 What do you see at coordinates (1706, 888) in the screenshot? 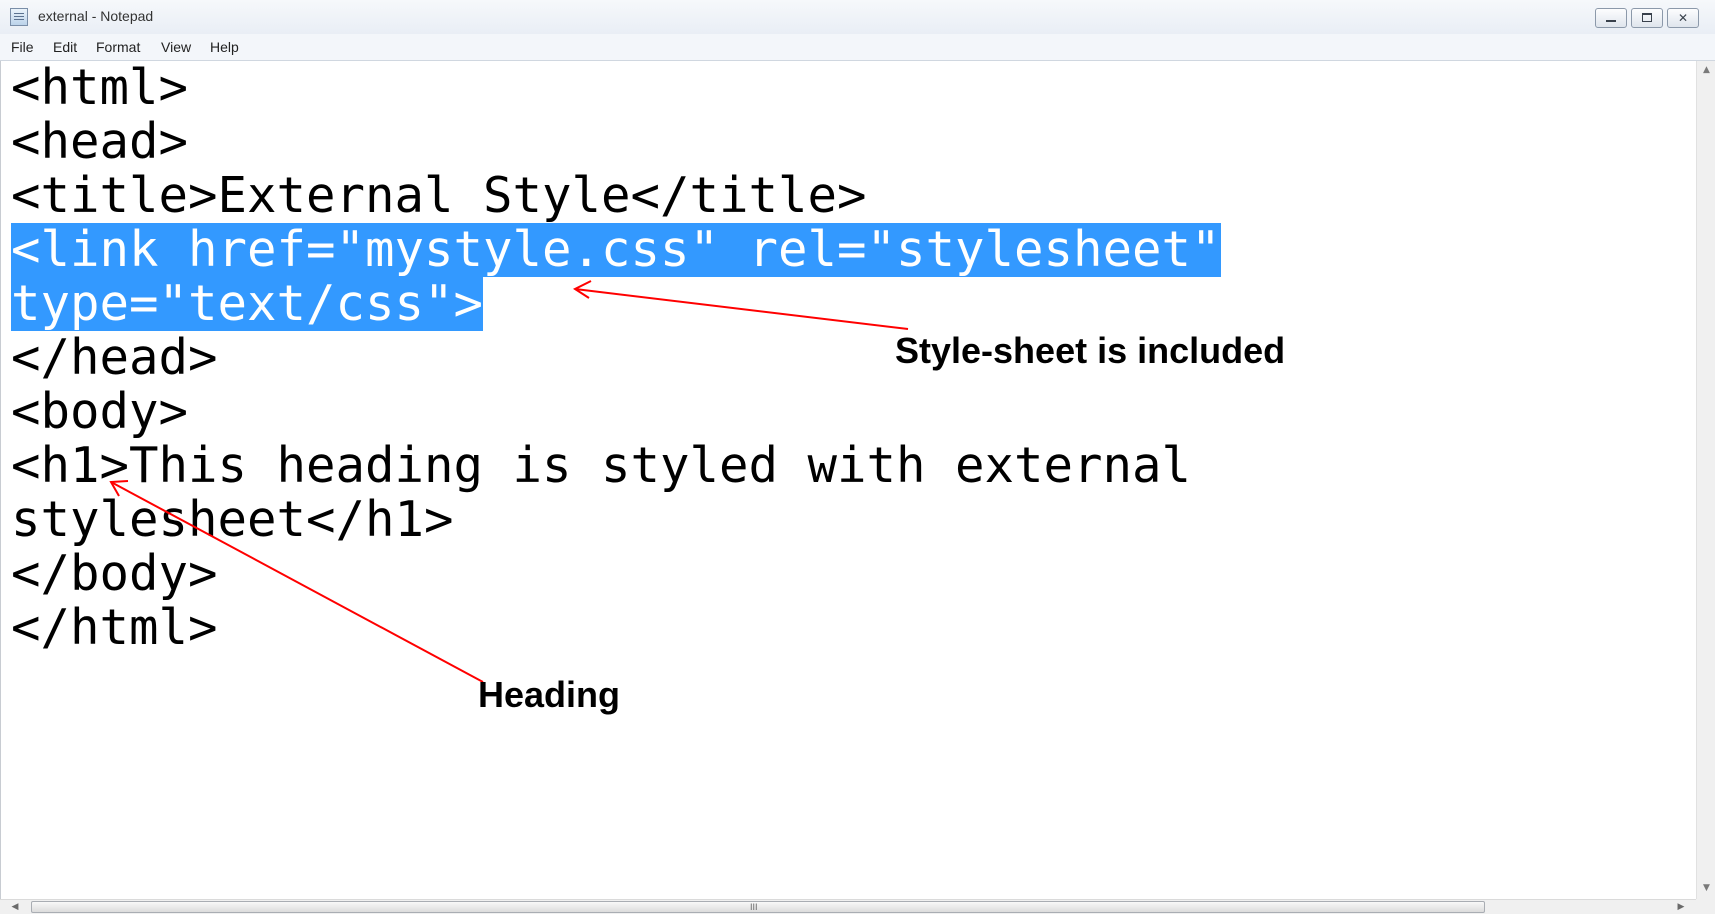
I see `scroll-down-icon: ▼` at bounding box center [1706, 888].